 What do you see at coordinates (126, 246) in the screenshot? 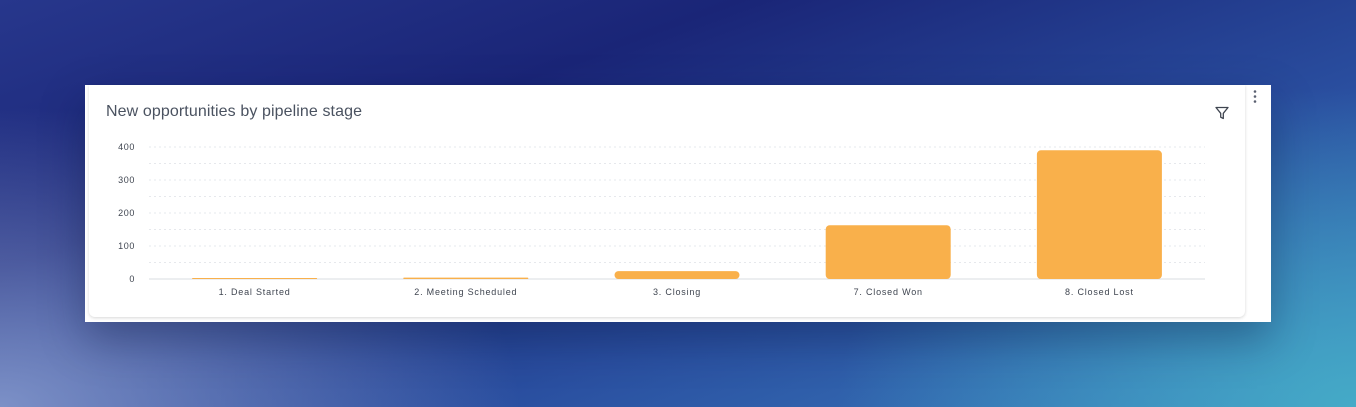
I see `y-tick-label: 100` at bounding box center [126, 246].